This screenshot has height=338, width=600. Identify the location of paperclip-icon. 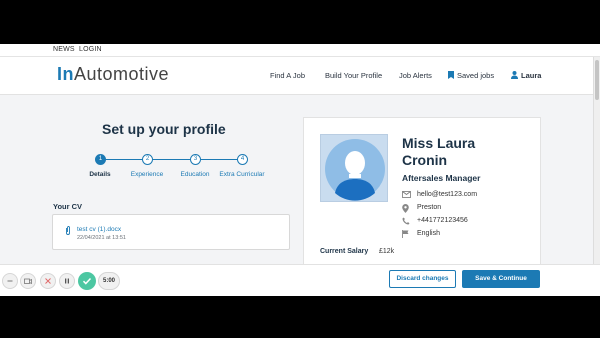
(68, 230).